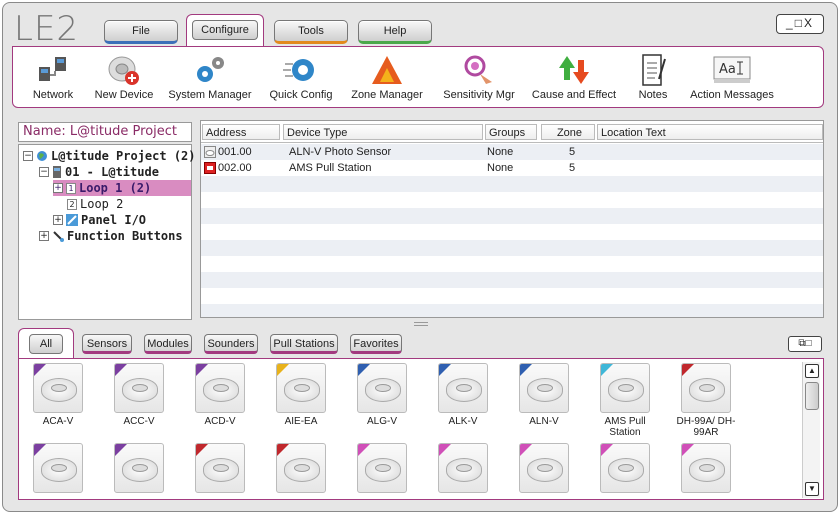 The image size is (840, 514). Describe the element at coordinates (220, 421) in the screenshot. I see `device-label: ACD-V` at that location.